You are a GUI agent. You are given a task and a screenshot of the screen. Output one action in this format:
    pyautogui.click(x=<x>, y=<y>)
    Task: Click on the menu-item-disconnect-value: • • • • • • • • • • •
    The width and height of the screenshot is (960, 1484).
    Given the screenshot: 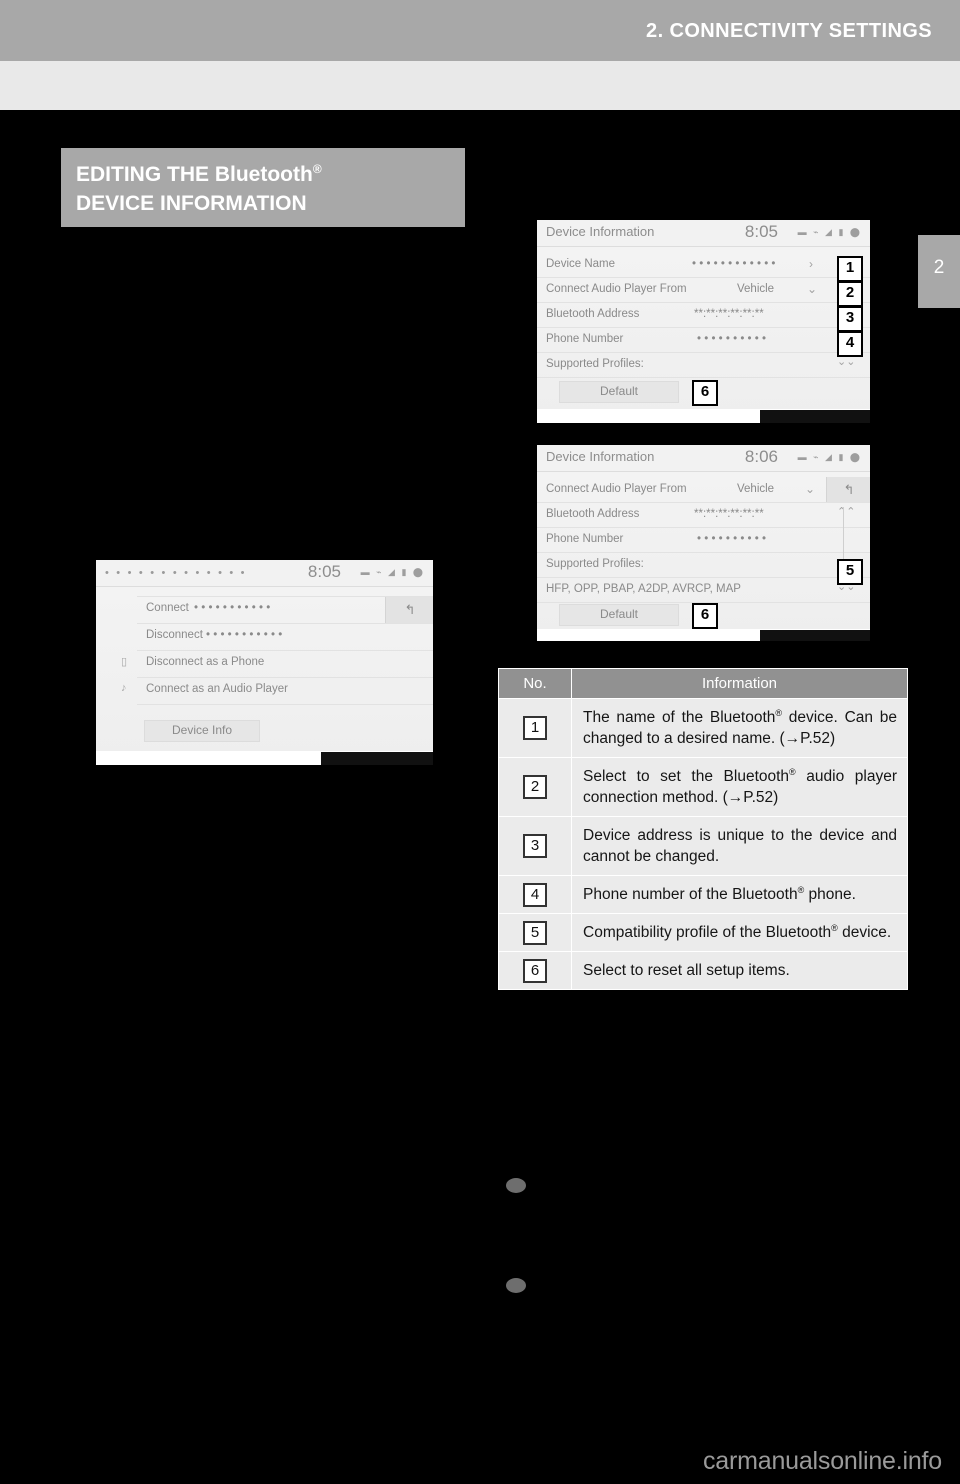 What is the action you would take?
    pyautogui.click(x=244, y=635)
    